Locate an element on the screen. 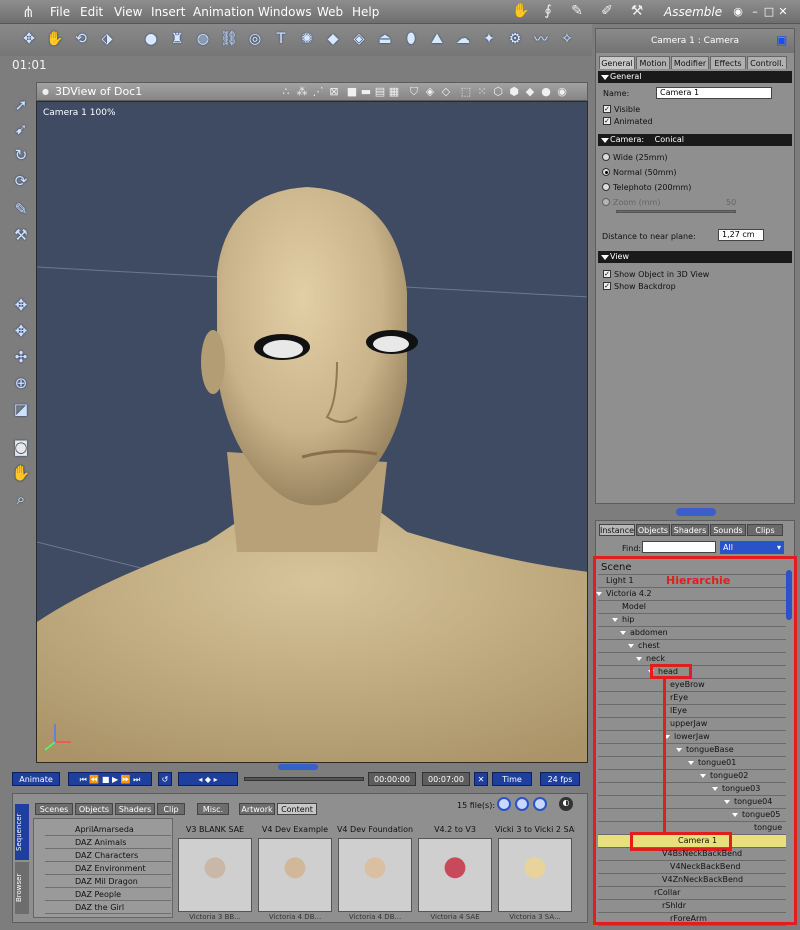 The width and height of the screenshot is (800, 930). material-room-icon: ✐ is located at coordinates (607, 12).